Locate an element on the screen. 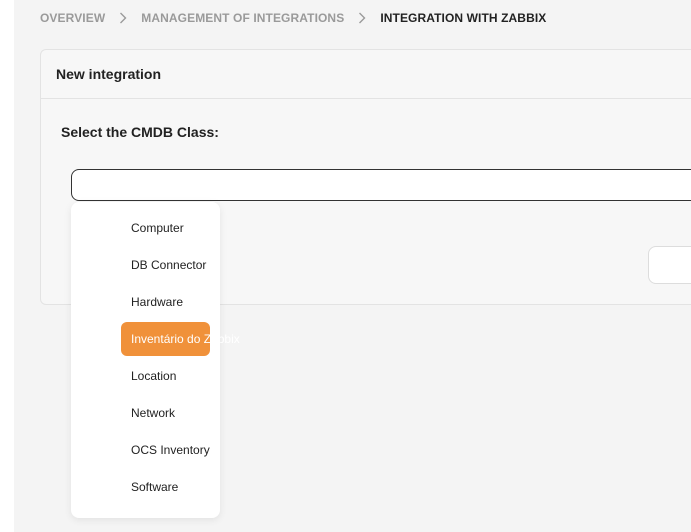 The height and width of the screenshot is (532, 691). cmdb-class-label: Select the CMDB Class: is located at coordinates (140, 132).